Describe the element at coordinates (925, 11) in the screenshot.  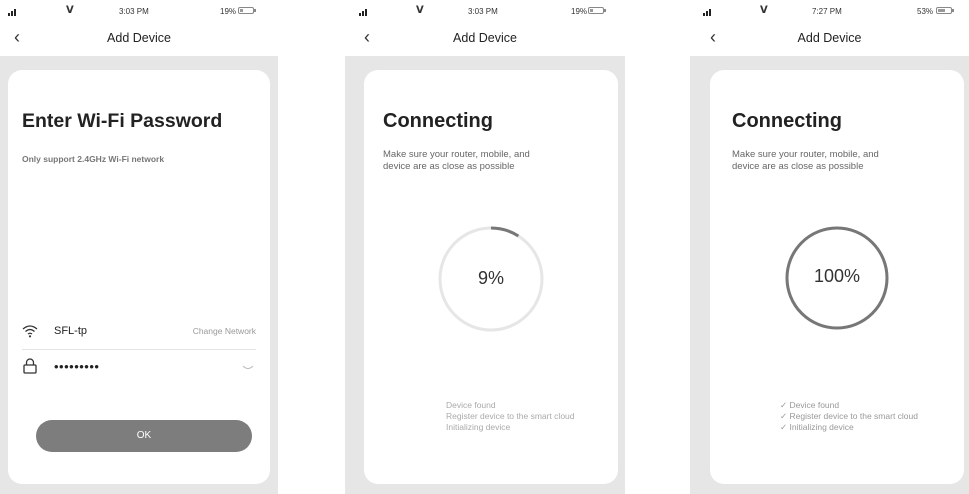
I see `battery-percent: 53%` at that location.